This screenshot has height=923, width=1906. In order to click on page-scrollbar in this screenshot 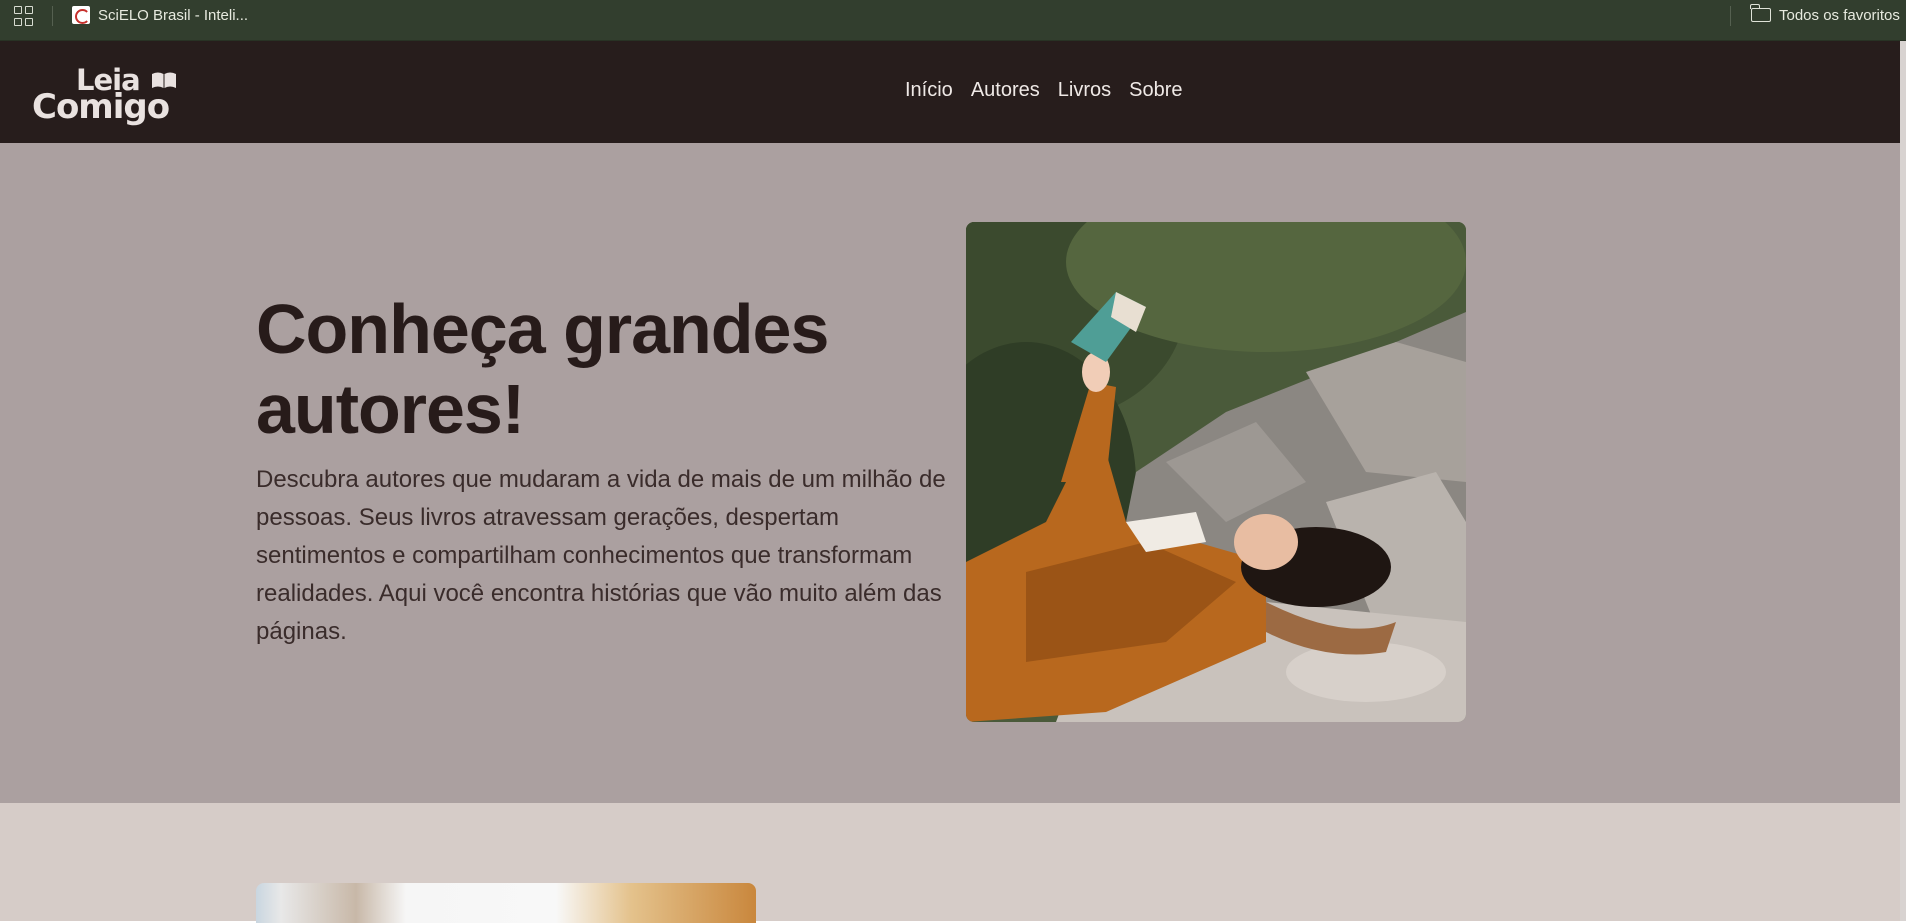, I will do `click(1903, 481)`.